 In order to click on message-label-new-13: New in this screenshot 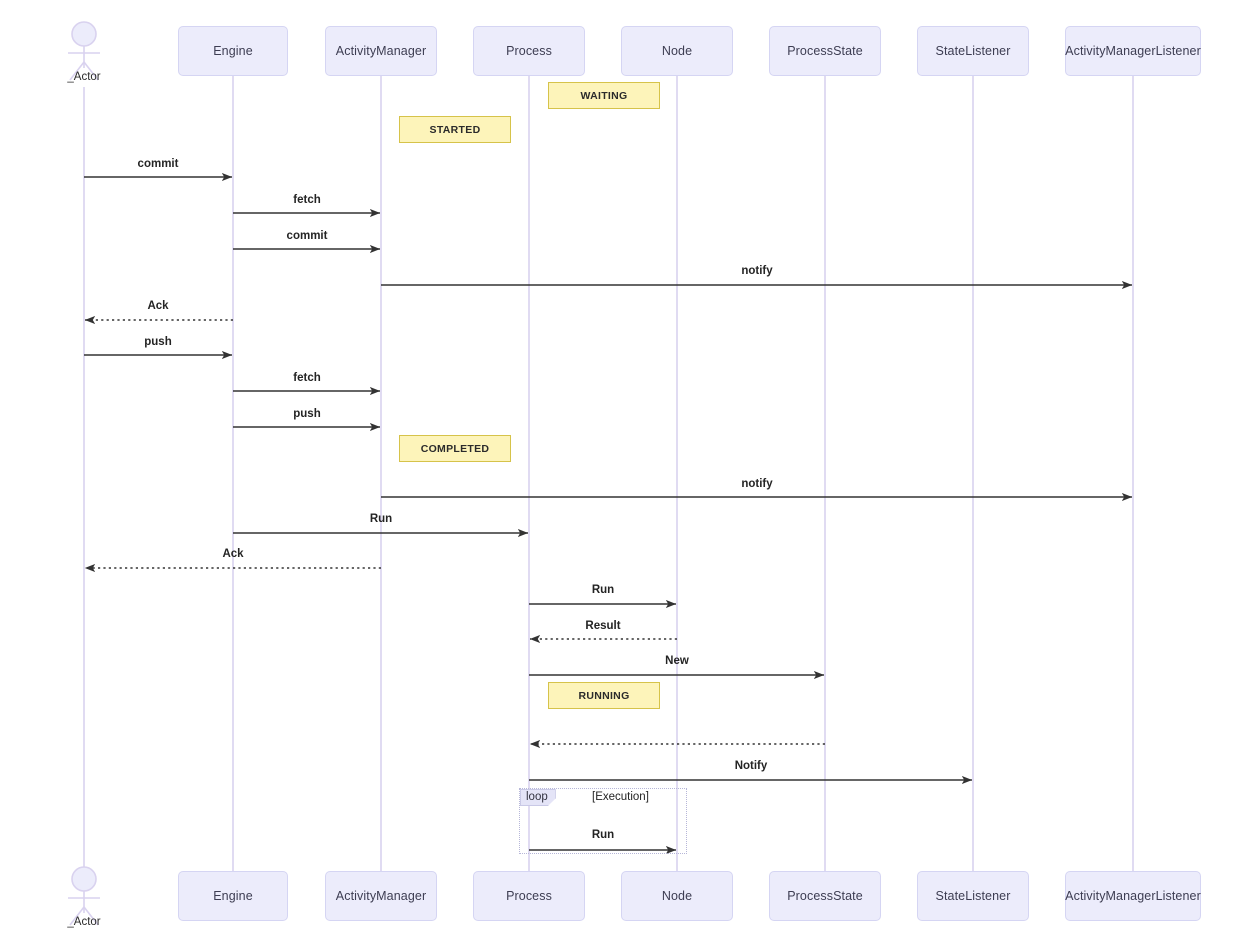, I will do `click(677, 661)`.